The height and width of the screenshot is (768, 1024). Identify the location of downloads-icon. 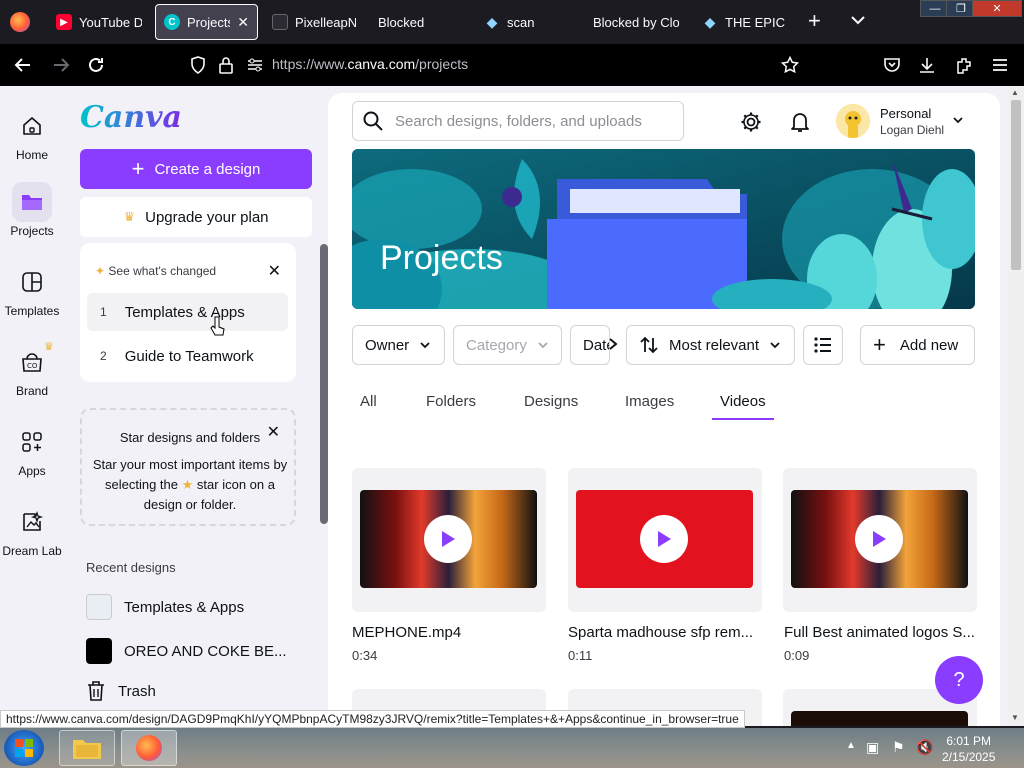
(927, 65).